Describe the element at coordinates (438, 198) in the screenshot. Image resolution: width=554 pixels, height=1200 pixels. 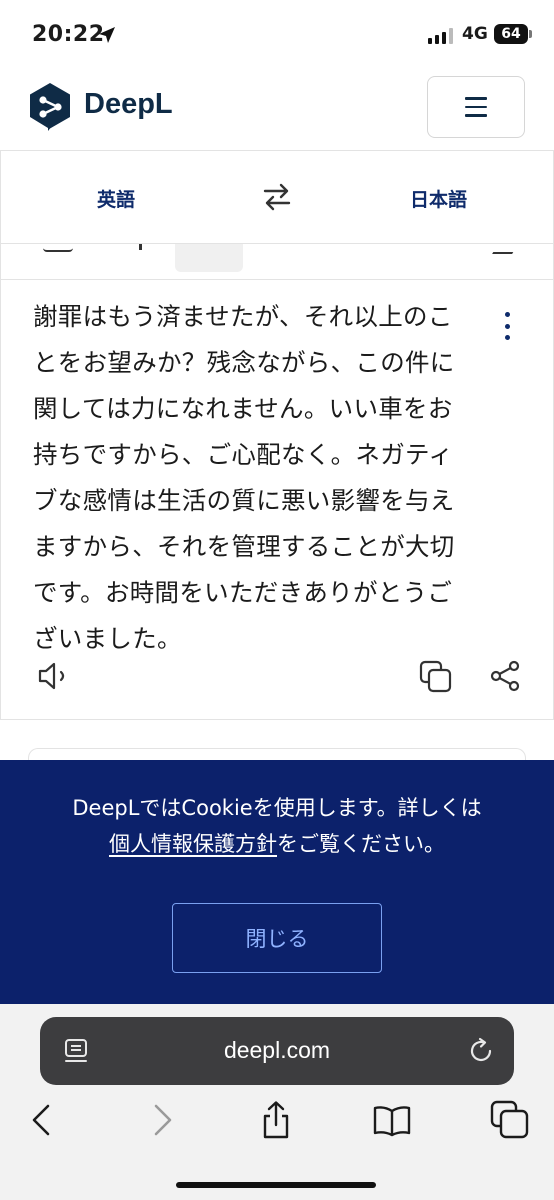
I see `target-language-selector: 日本語` at that location.